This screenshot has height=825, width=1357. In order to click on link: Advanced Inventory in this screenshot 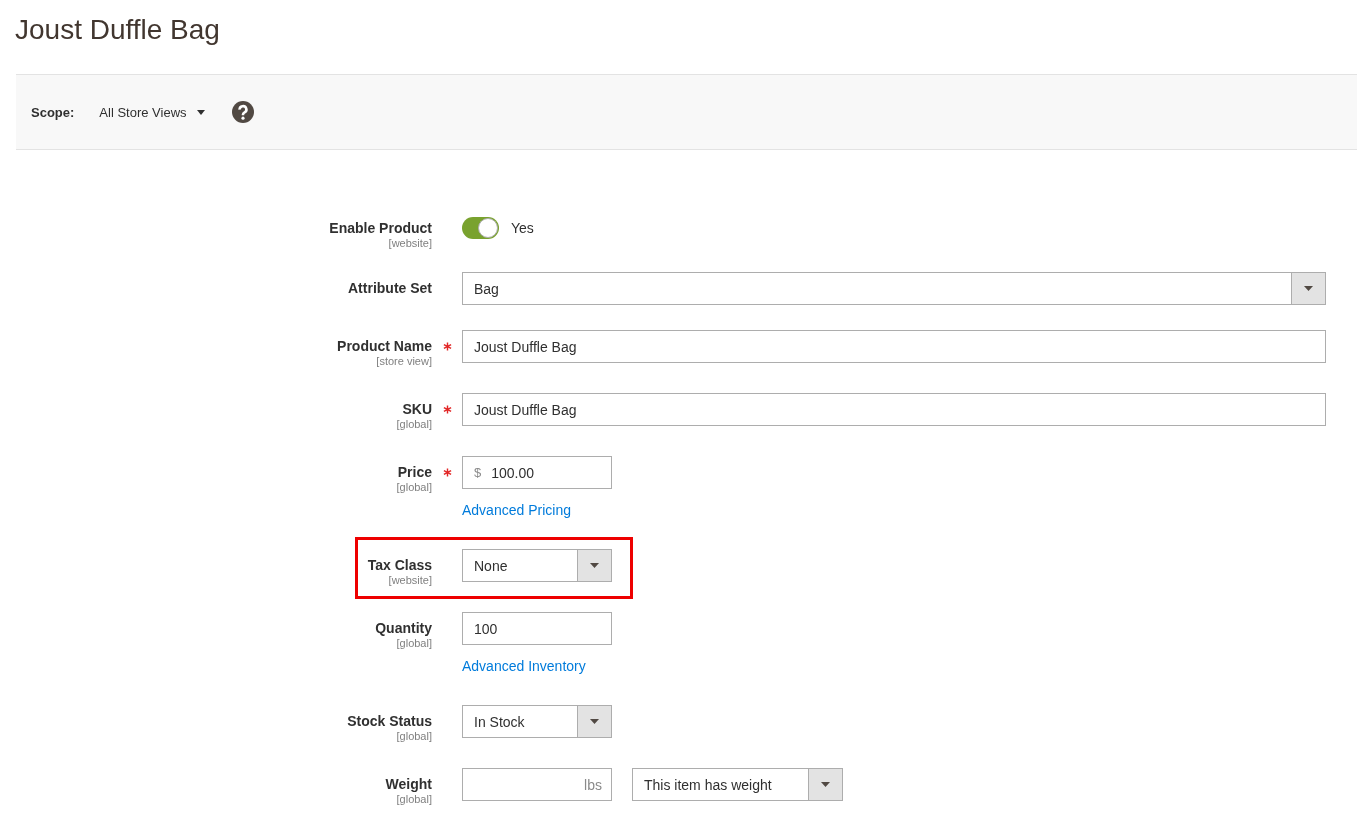, I will do `click(524, 666)`.